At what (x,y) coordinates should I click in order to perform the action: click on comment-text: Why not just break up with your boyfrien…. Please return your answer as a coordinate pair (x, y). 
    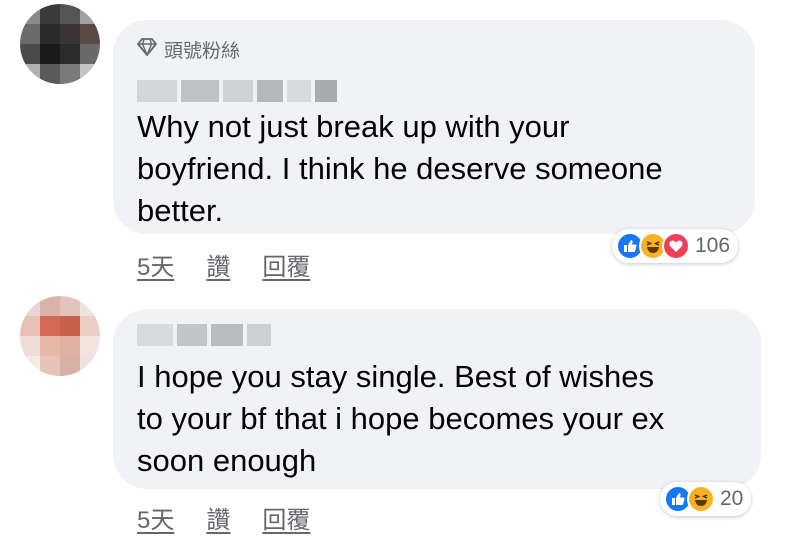
    Looking at the image, I should click on (400, 168).